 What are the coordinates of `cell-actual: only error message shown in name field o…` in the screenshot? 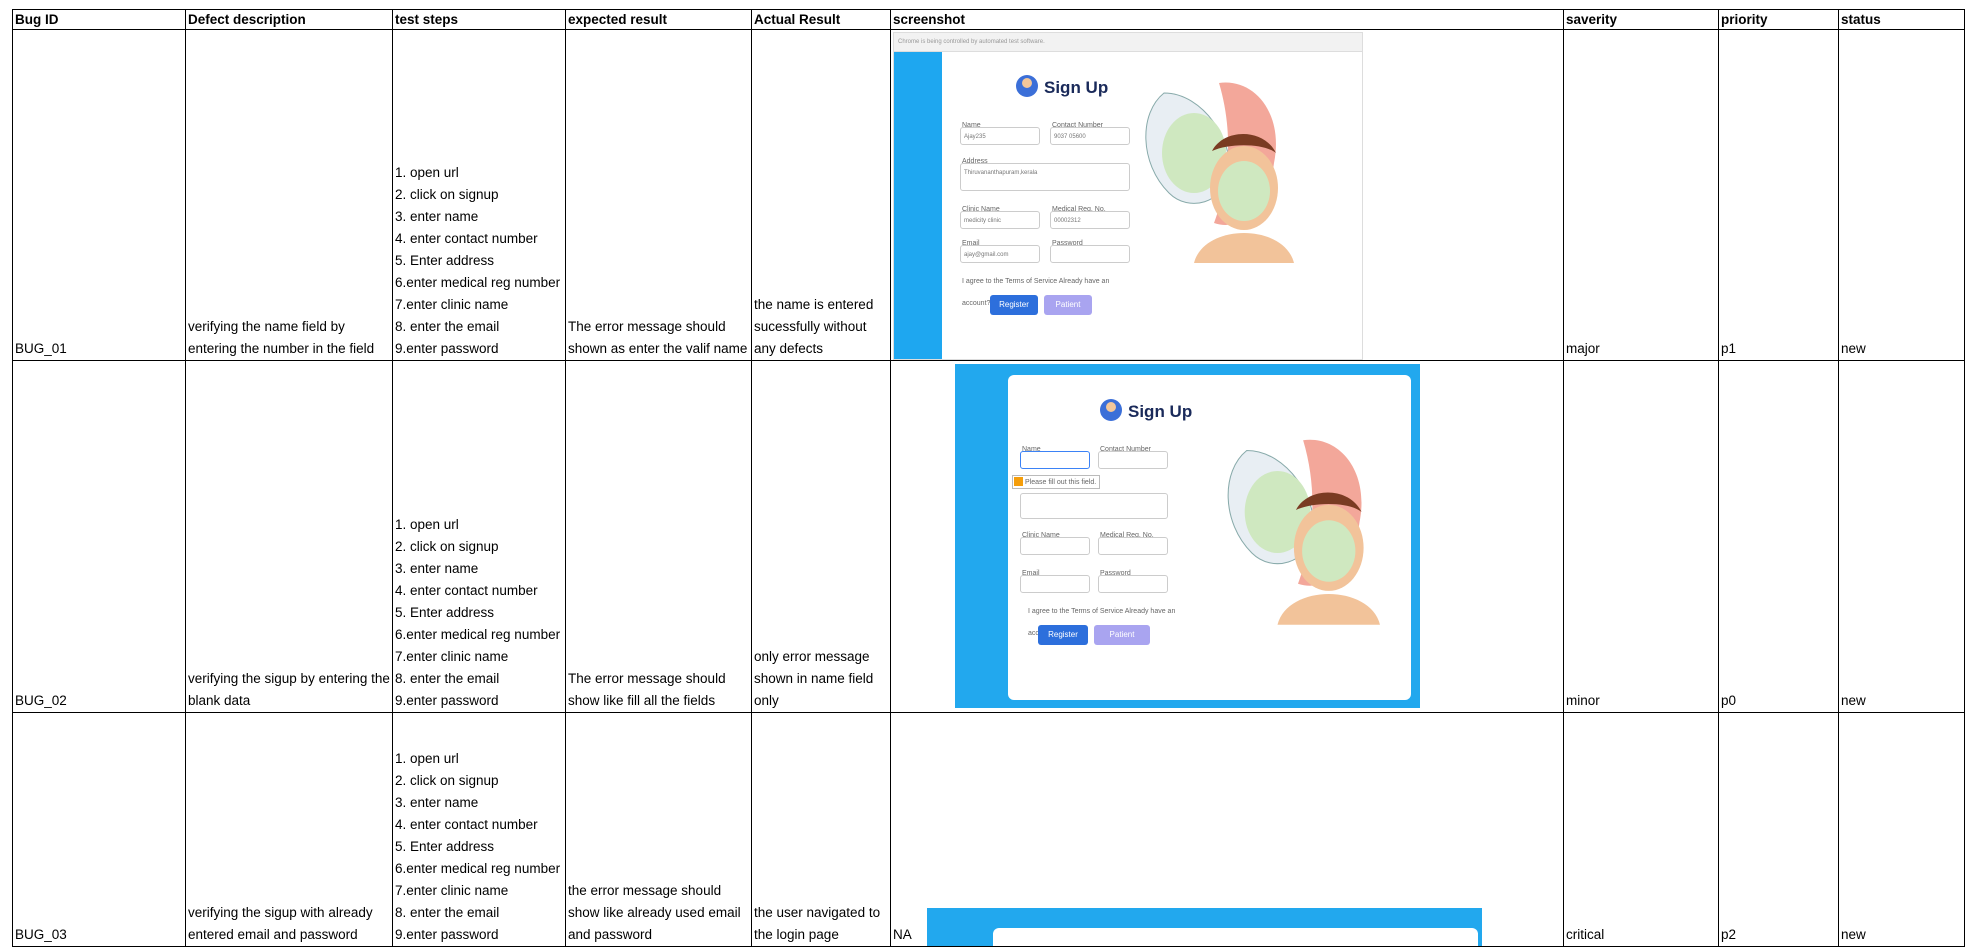 It's located at (821, 536).